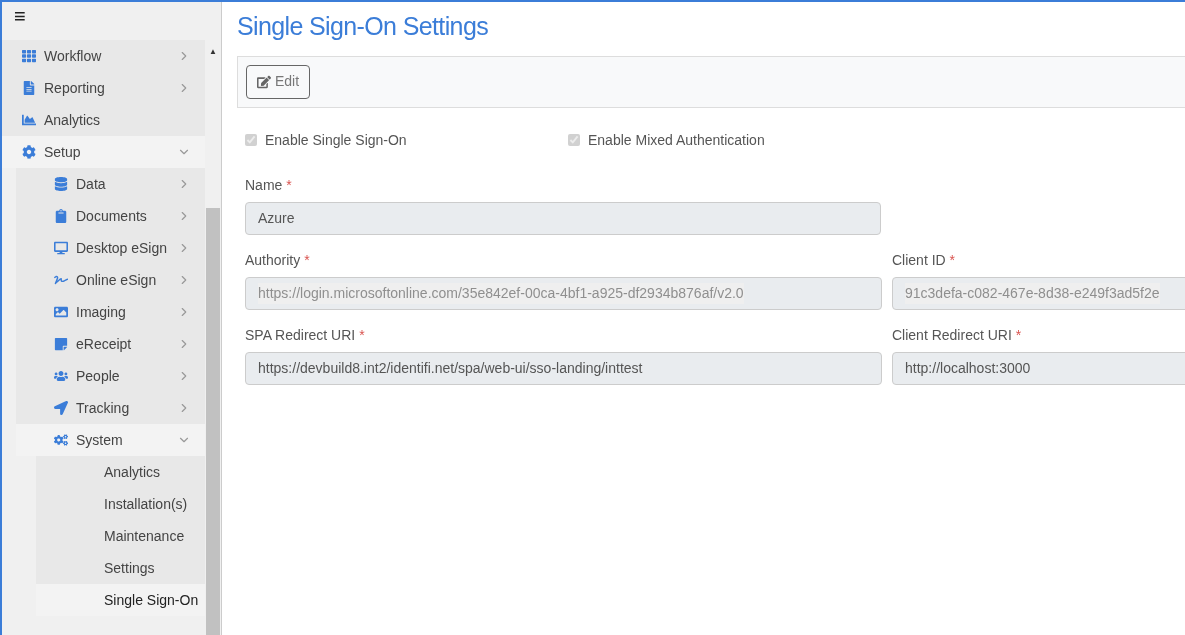 The width and height of the screenshot is (1185, 635). I want to click on sidebar-item: Documents, so click(110, 216).